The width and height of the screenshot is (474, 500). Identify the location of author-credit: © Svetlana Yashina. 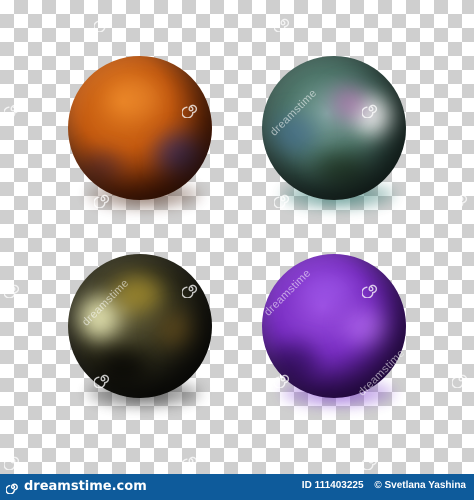
(420, 485).